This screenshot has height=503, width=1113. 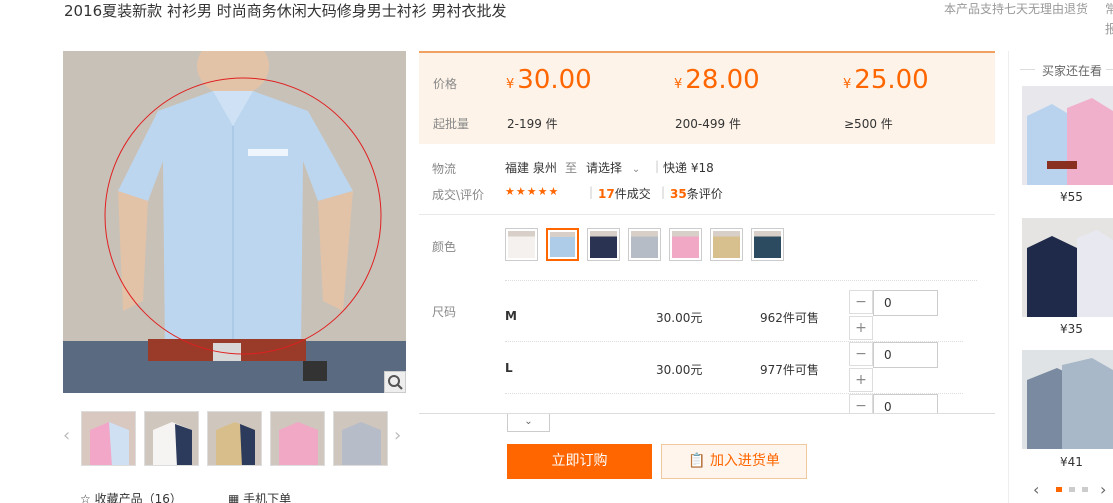 What do you see at coordinates (688, 168) in the screenshot?
I see `express-fee: 快递 ¥18` at bounding box center [688, 168].